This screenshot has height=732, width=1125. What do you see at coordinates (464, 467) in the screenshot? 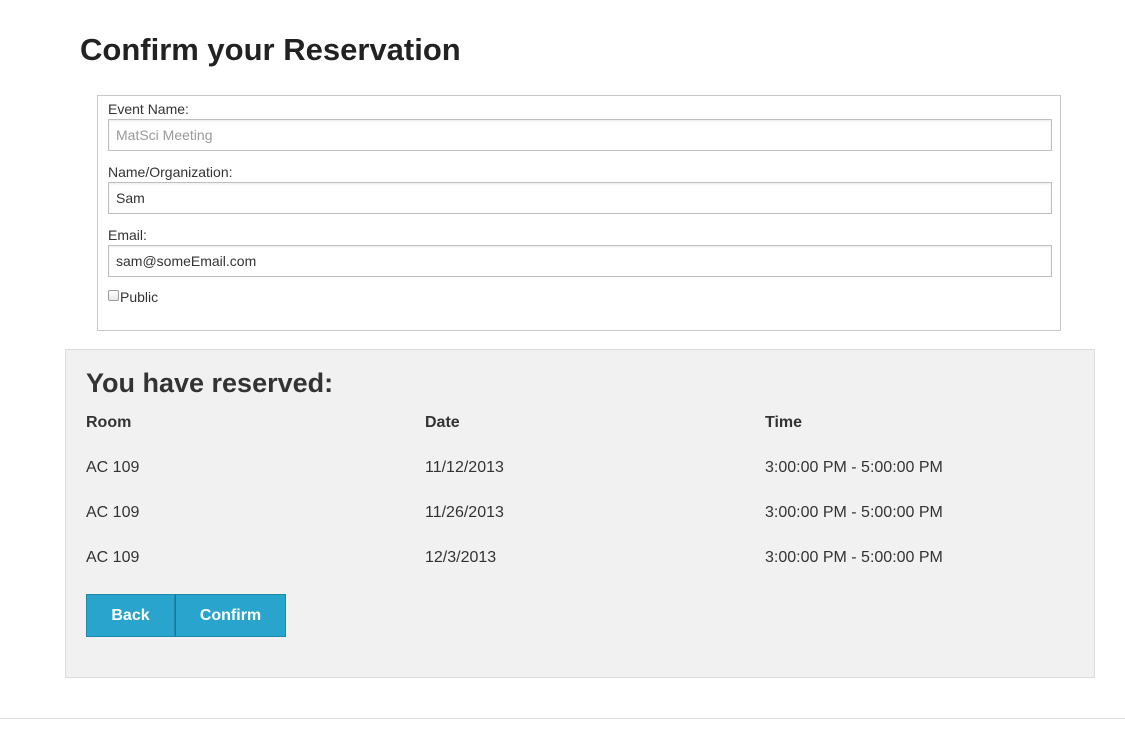
I see `cell-date: 11/12/2013` at bounding box center [464, 467].